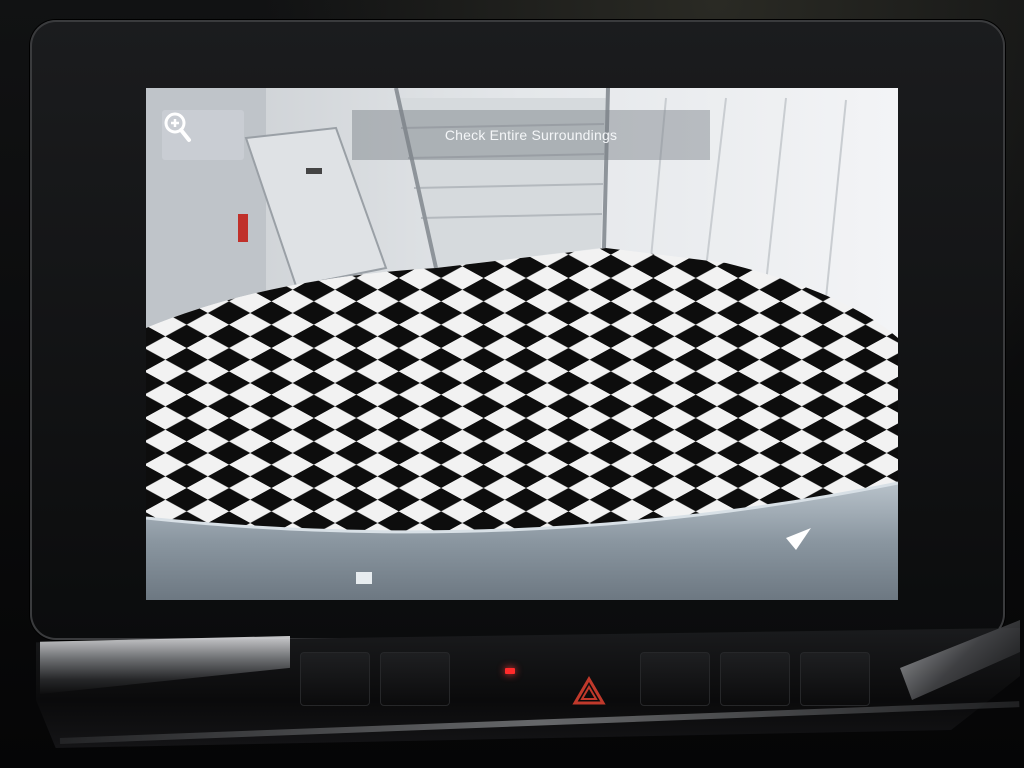  I want to click on zoom-button, so click(203, 135).